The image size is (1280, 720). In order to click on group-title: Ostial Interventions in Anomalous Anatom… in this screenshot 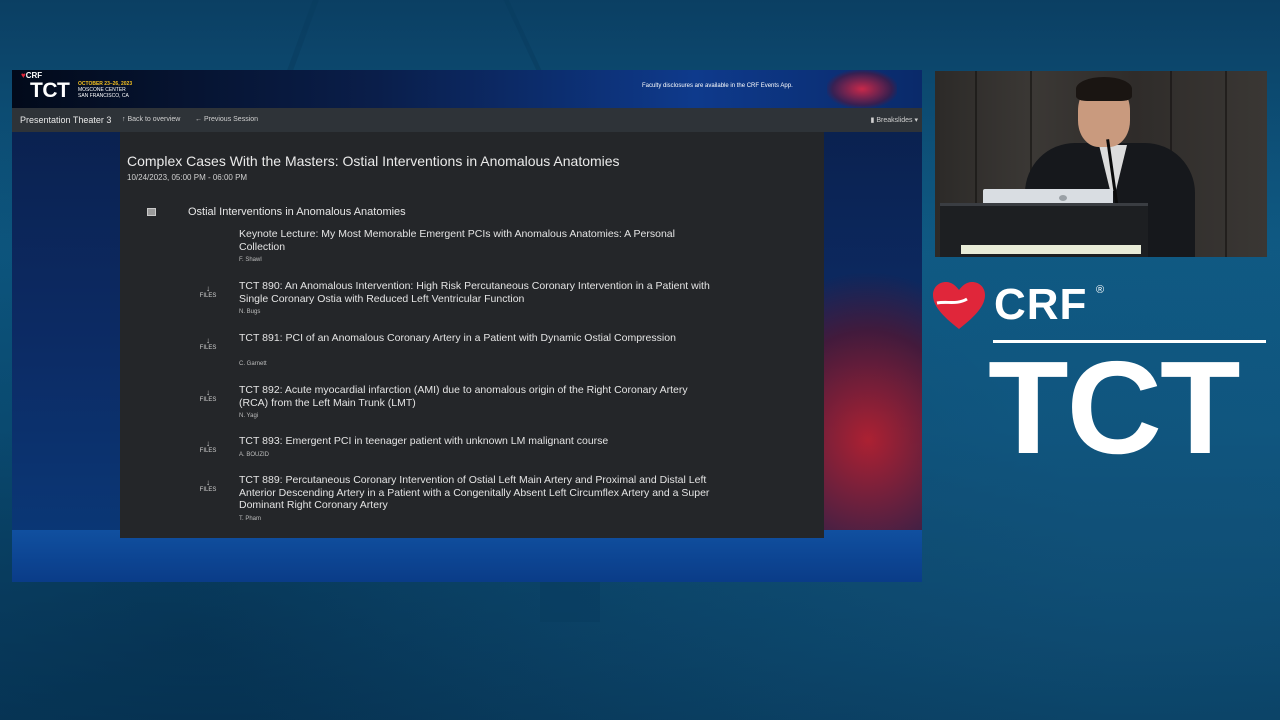, I will do `click(297, 212)`.